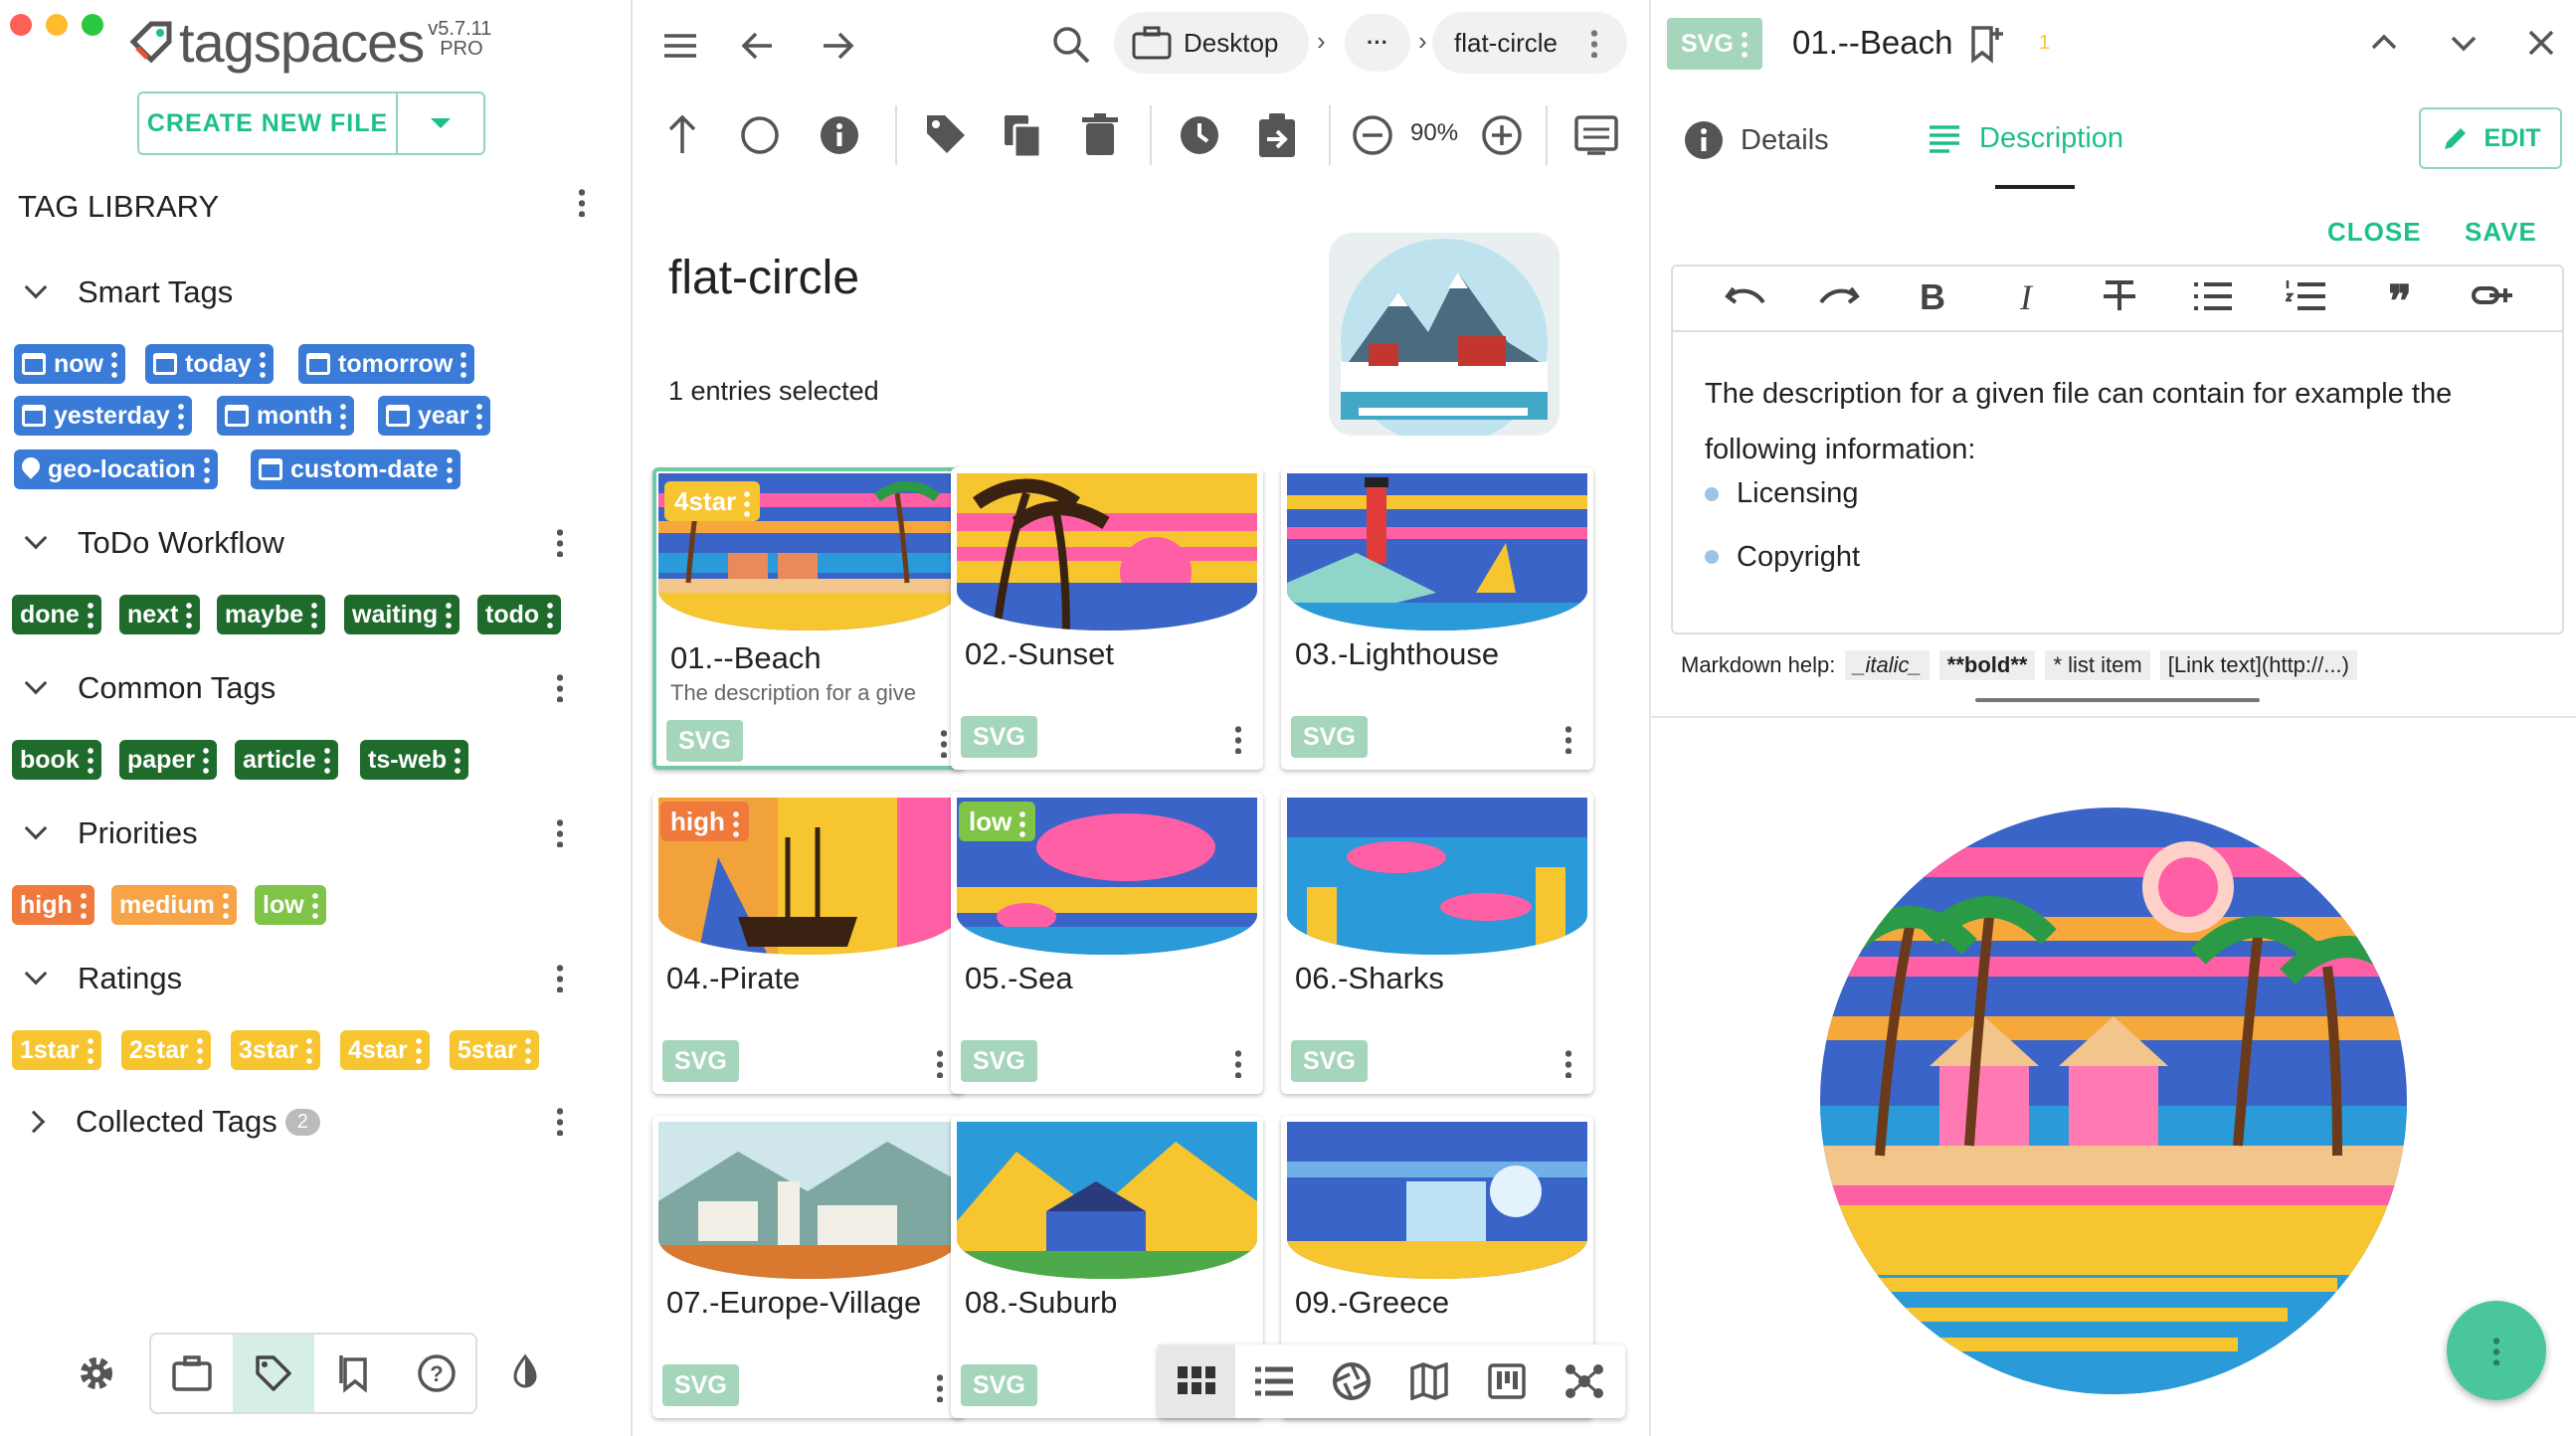 The image size is (2576, 1436). What do you see at coordinates (434, 416) in the screenshot?
I see `tag-year: year` at bounding box center [434, 416].